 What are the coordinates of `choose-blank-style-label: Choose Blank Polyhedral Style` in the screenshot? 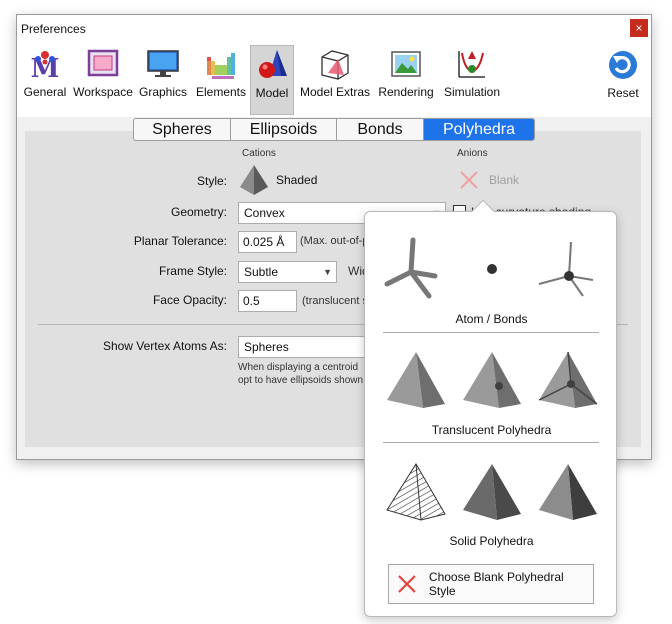 It's located at (496, 584).